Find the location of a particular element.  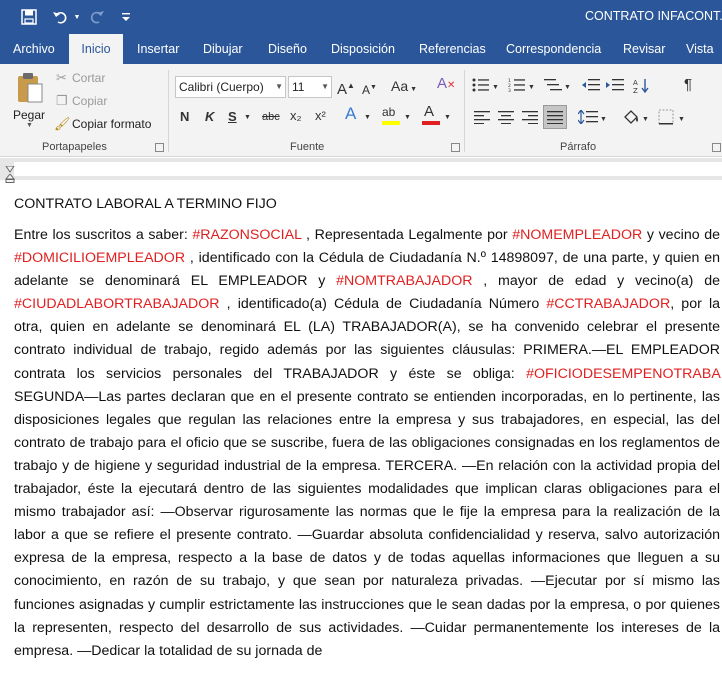

superscript-button: x² is located at coordinates (320, 116).